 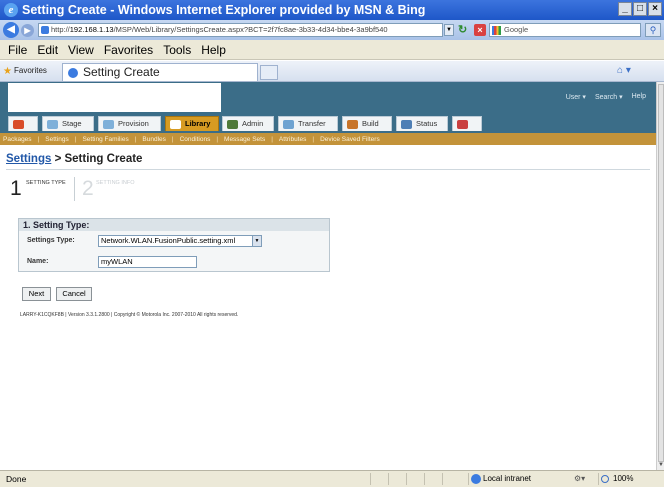 What do you see at coordinates (168, 240) in the screenshot?
I see `settings-type-value: Network.WLAN.FusionPublic.setting.xml` at bounding box center [168, 240].